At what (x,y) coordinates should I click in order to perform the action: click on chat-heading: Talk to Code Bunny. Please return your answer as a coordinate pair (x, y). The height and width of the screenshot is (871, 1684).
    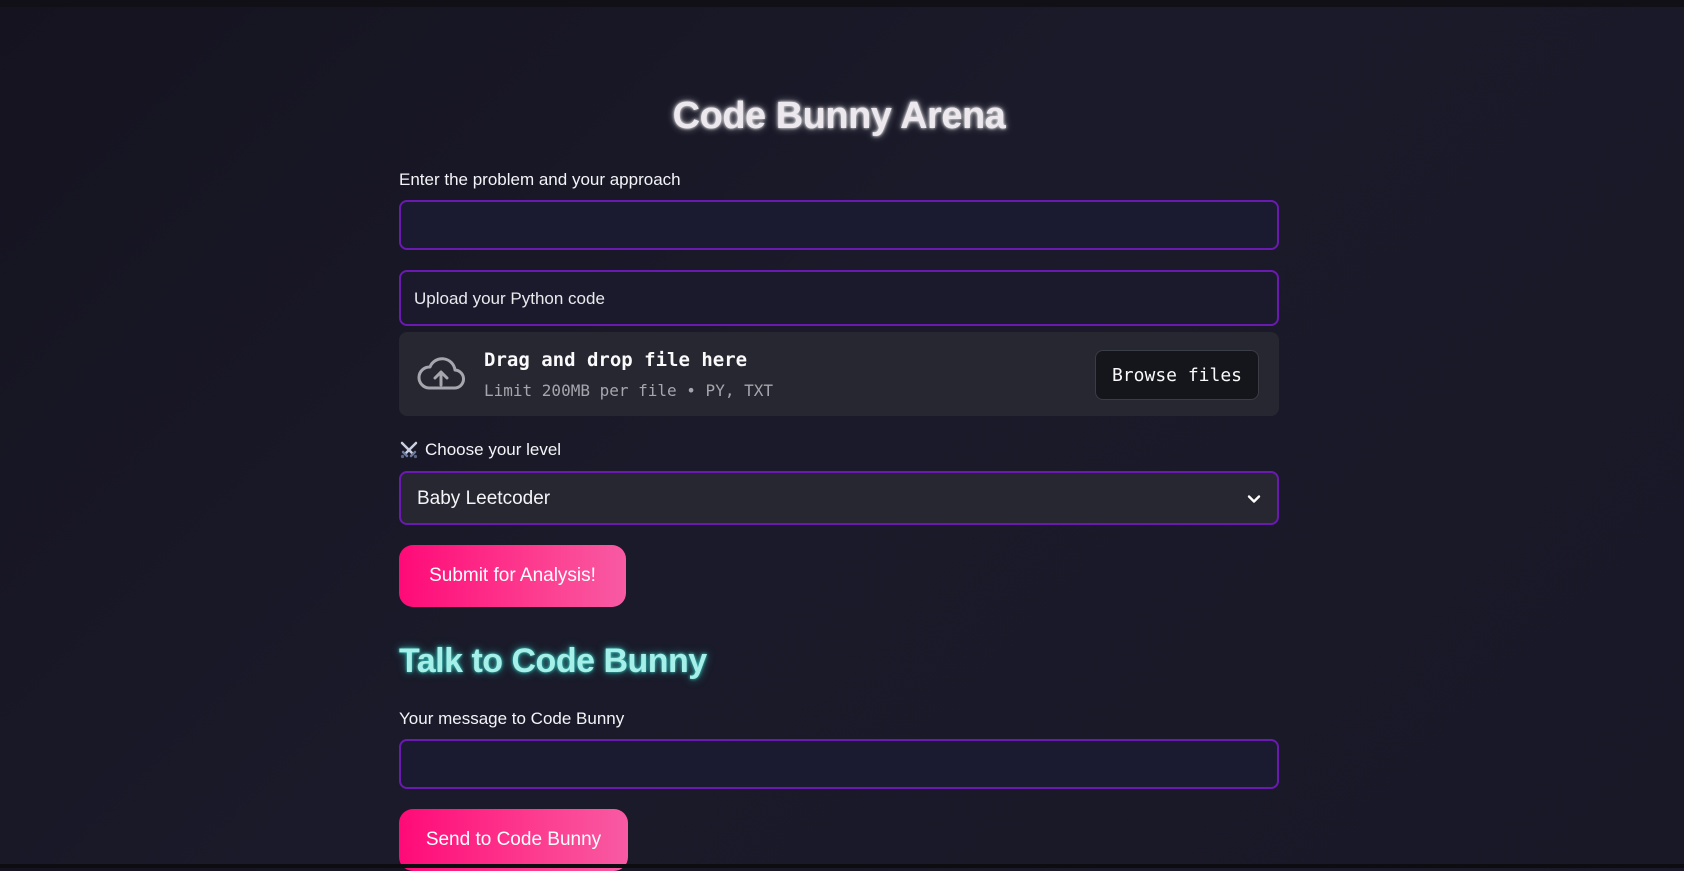
    Looking at the image, I should click on (553, 661).